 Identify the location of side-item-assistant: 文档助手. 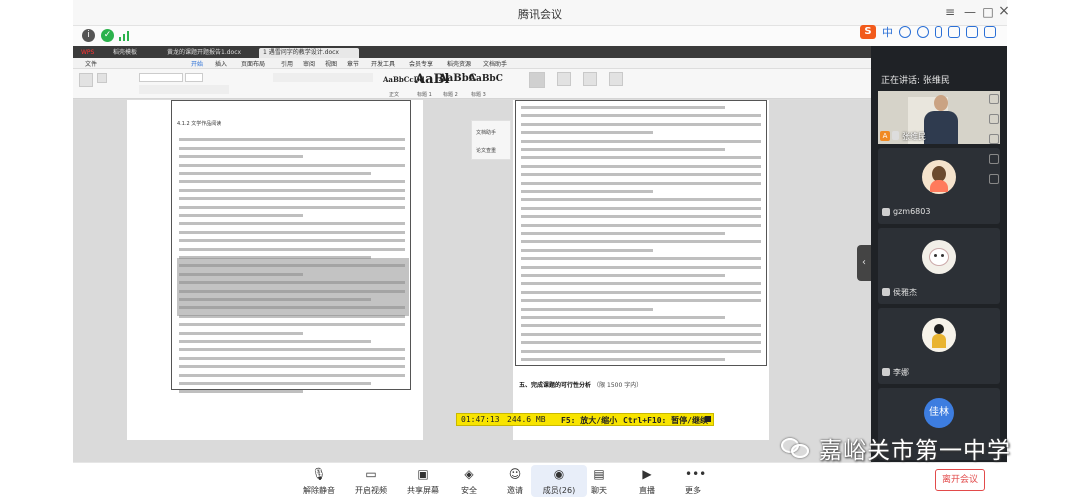
(486, 132).